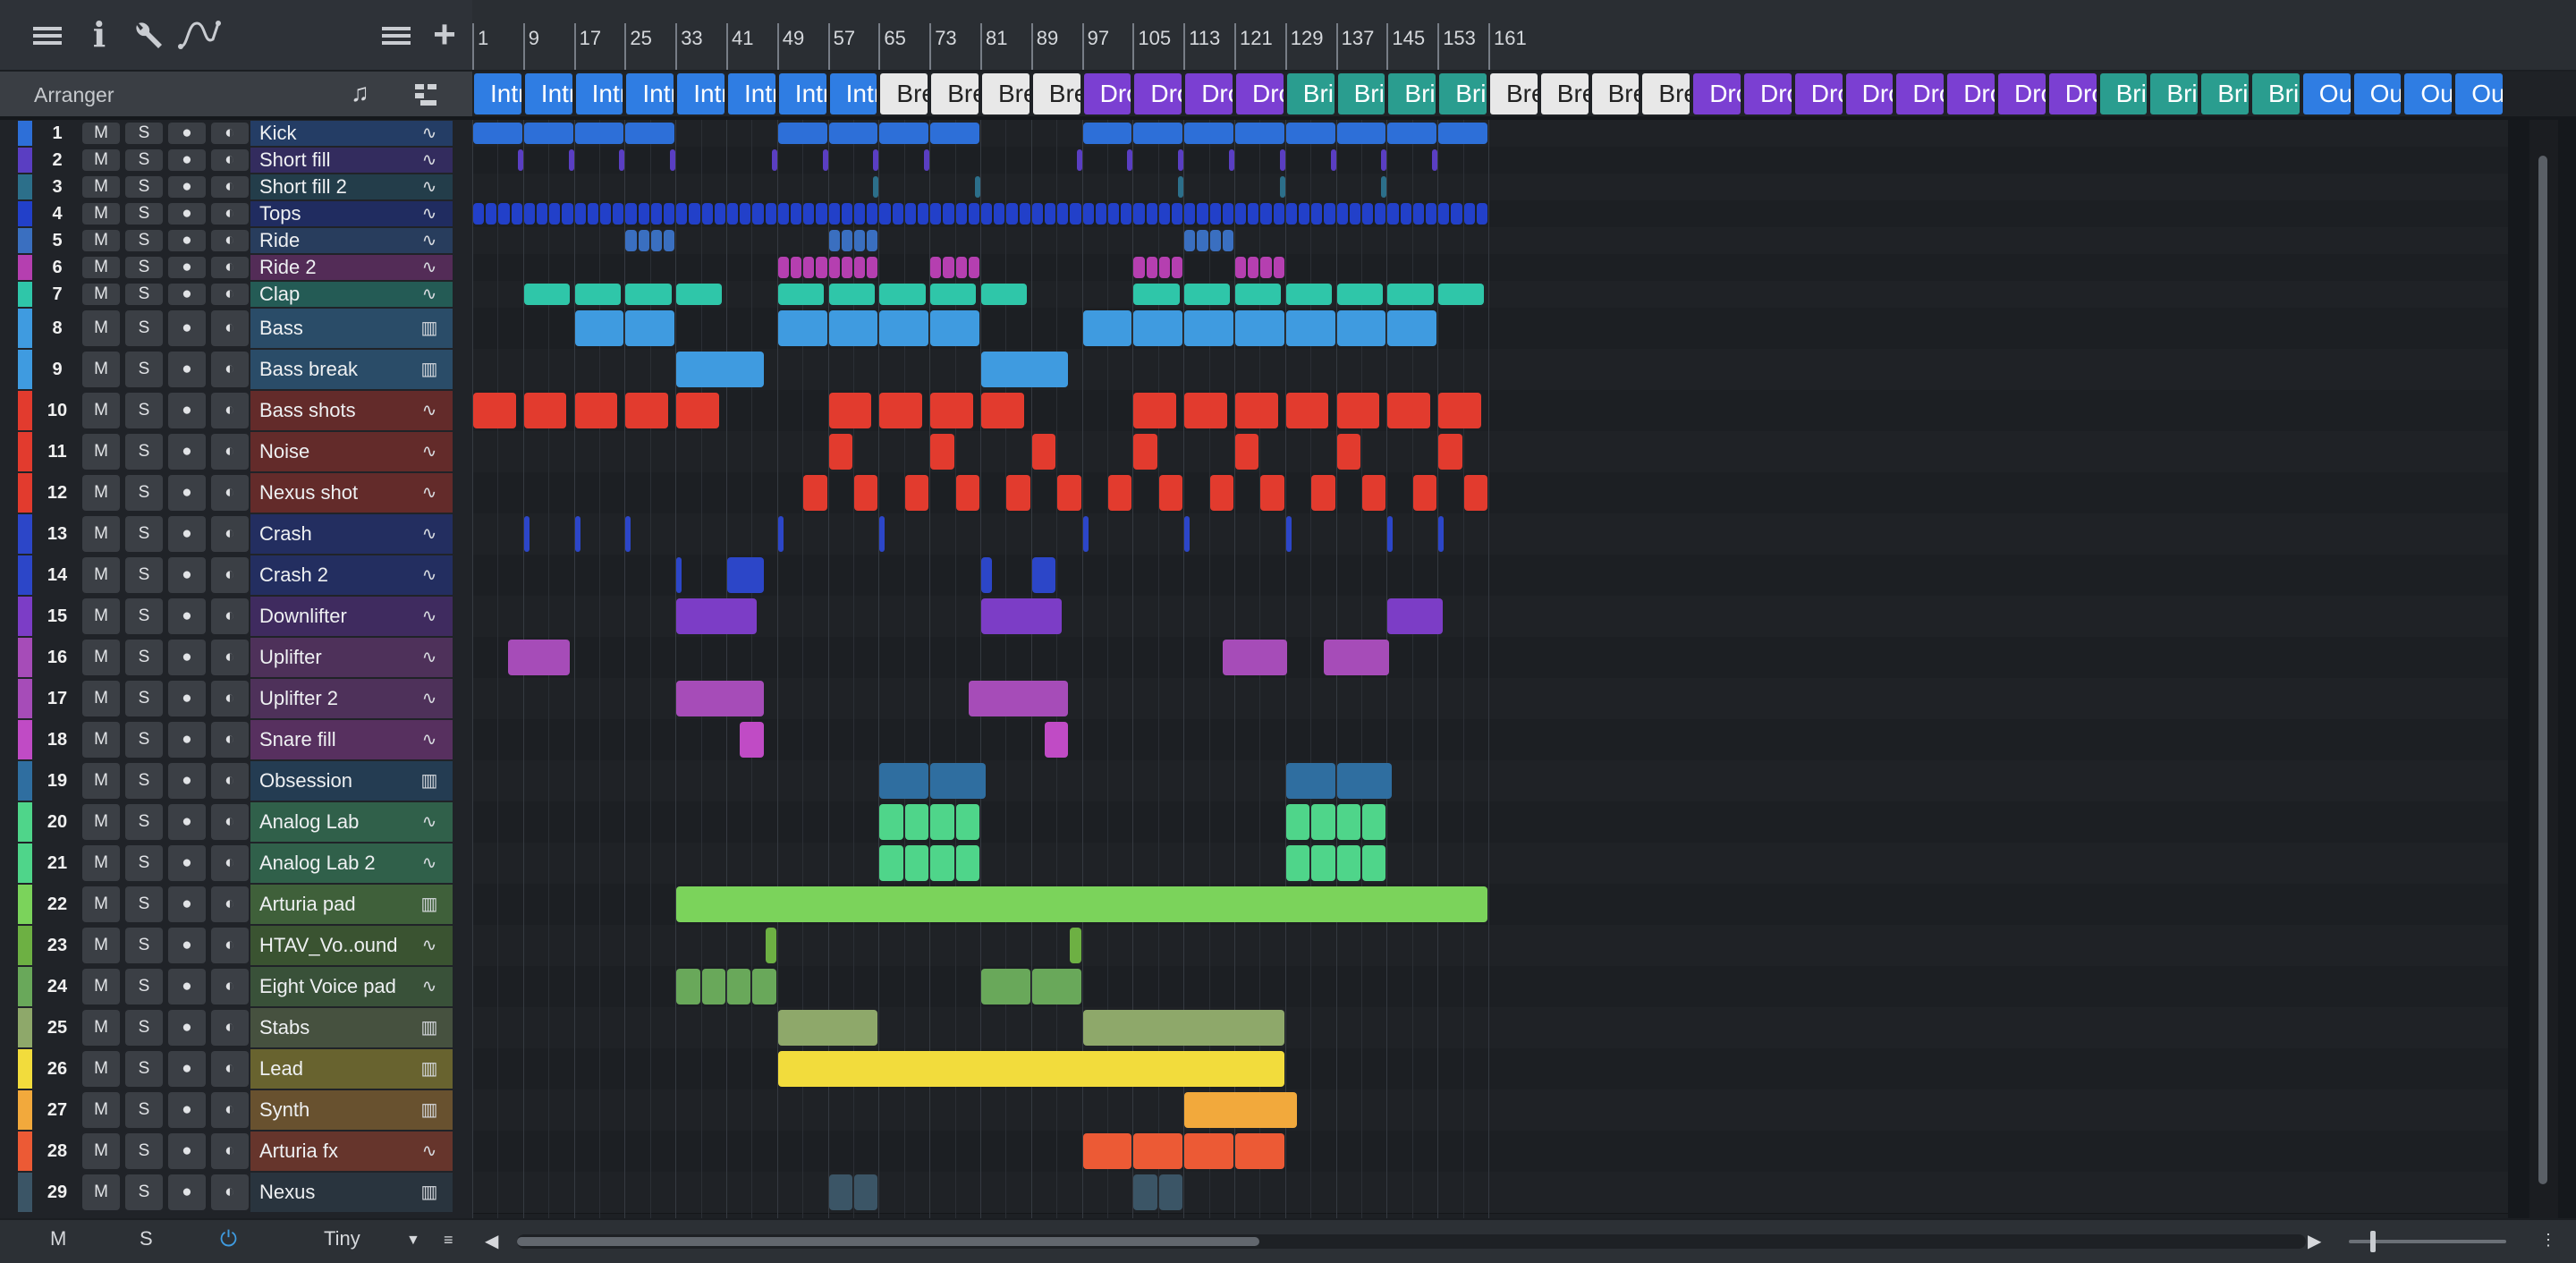 Image resolution: width=2576 pixels, height=1263 pixels. What do you see at coordinates (236, 133) in the screenshot?
I see `track-row: 1 M S ● ◐ Kick ∿` at bounding box center [236, 133].